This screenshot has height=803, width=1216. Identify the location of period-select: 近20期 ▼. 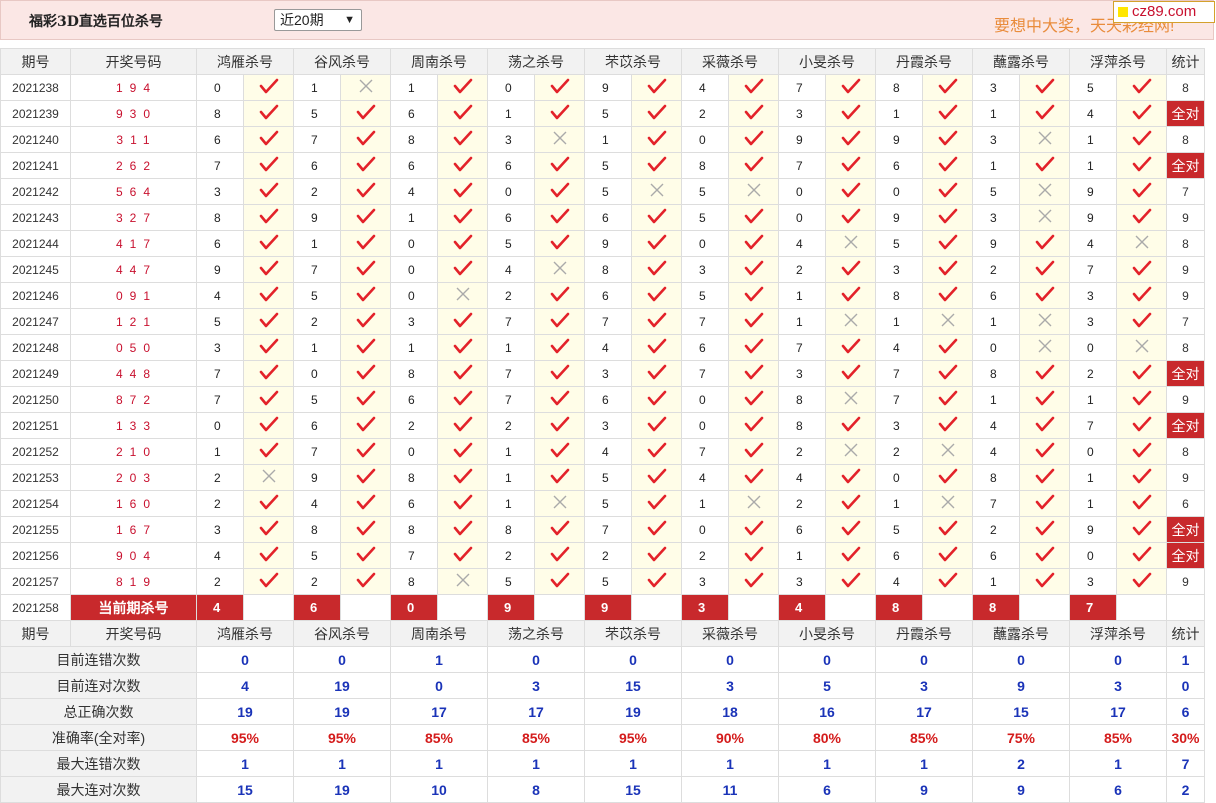
(318, 20).